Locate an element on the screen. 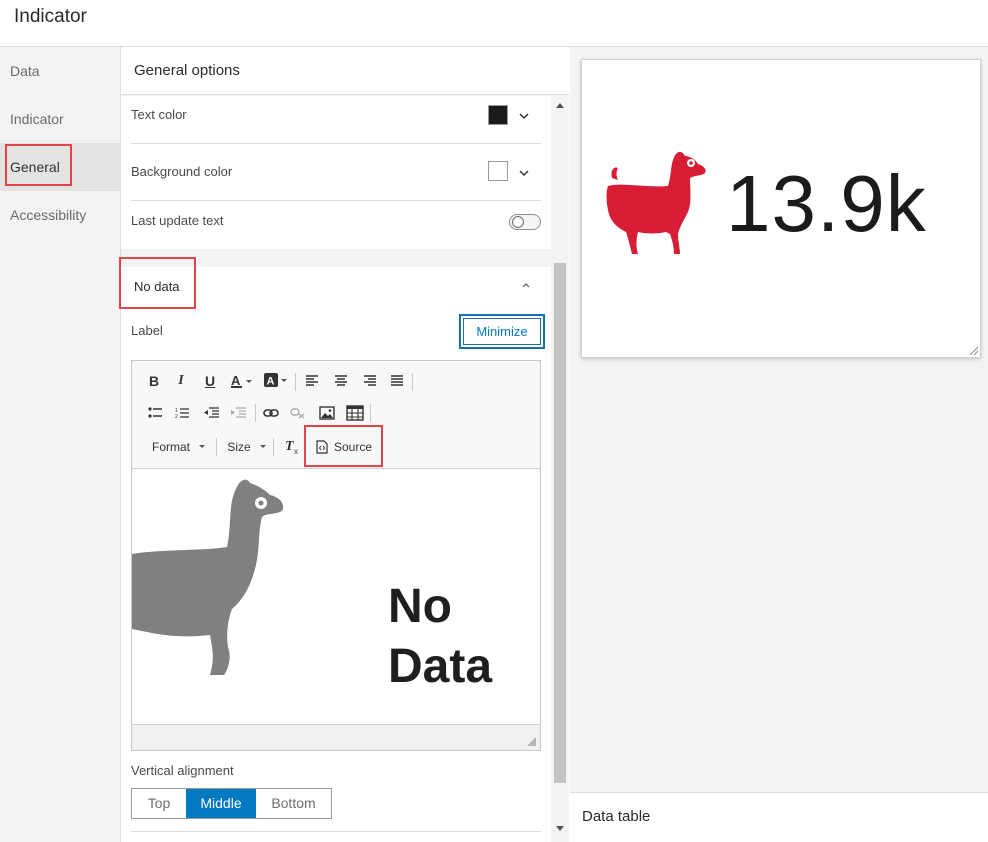 This screenshot has width=988, height=842. align-top-button: Top is located at coordinates (159, 803).